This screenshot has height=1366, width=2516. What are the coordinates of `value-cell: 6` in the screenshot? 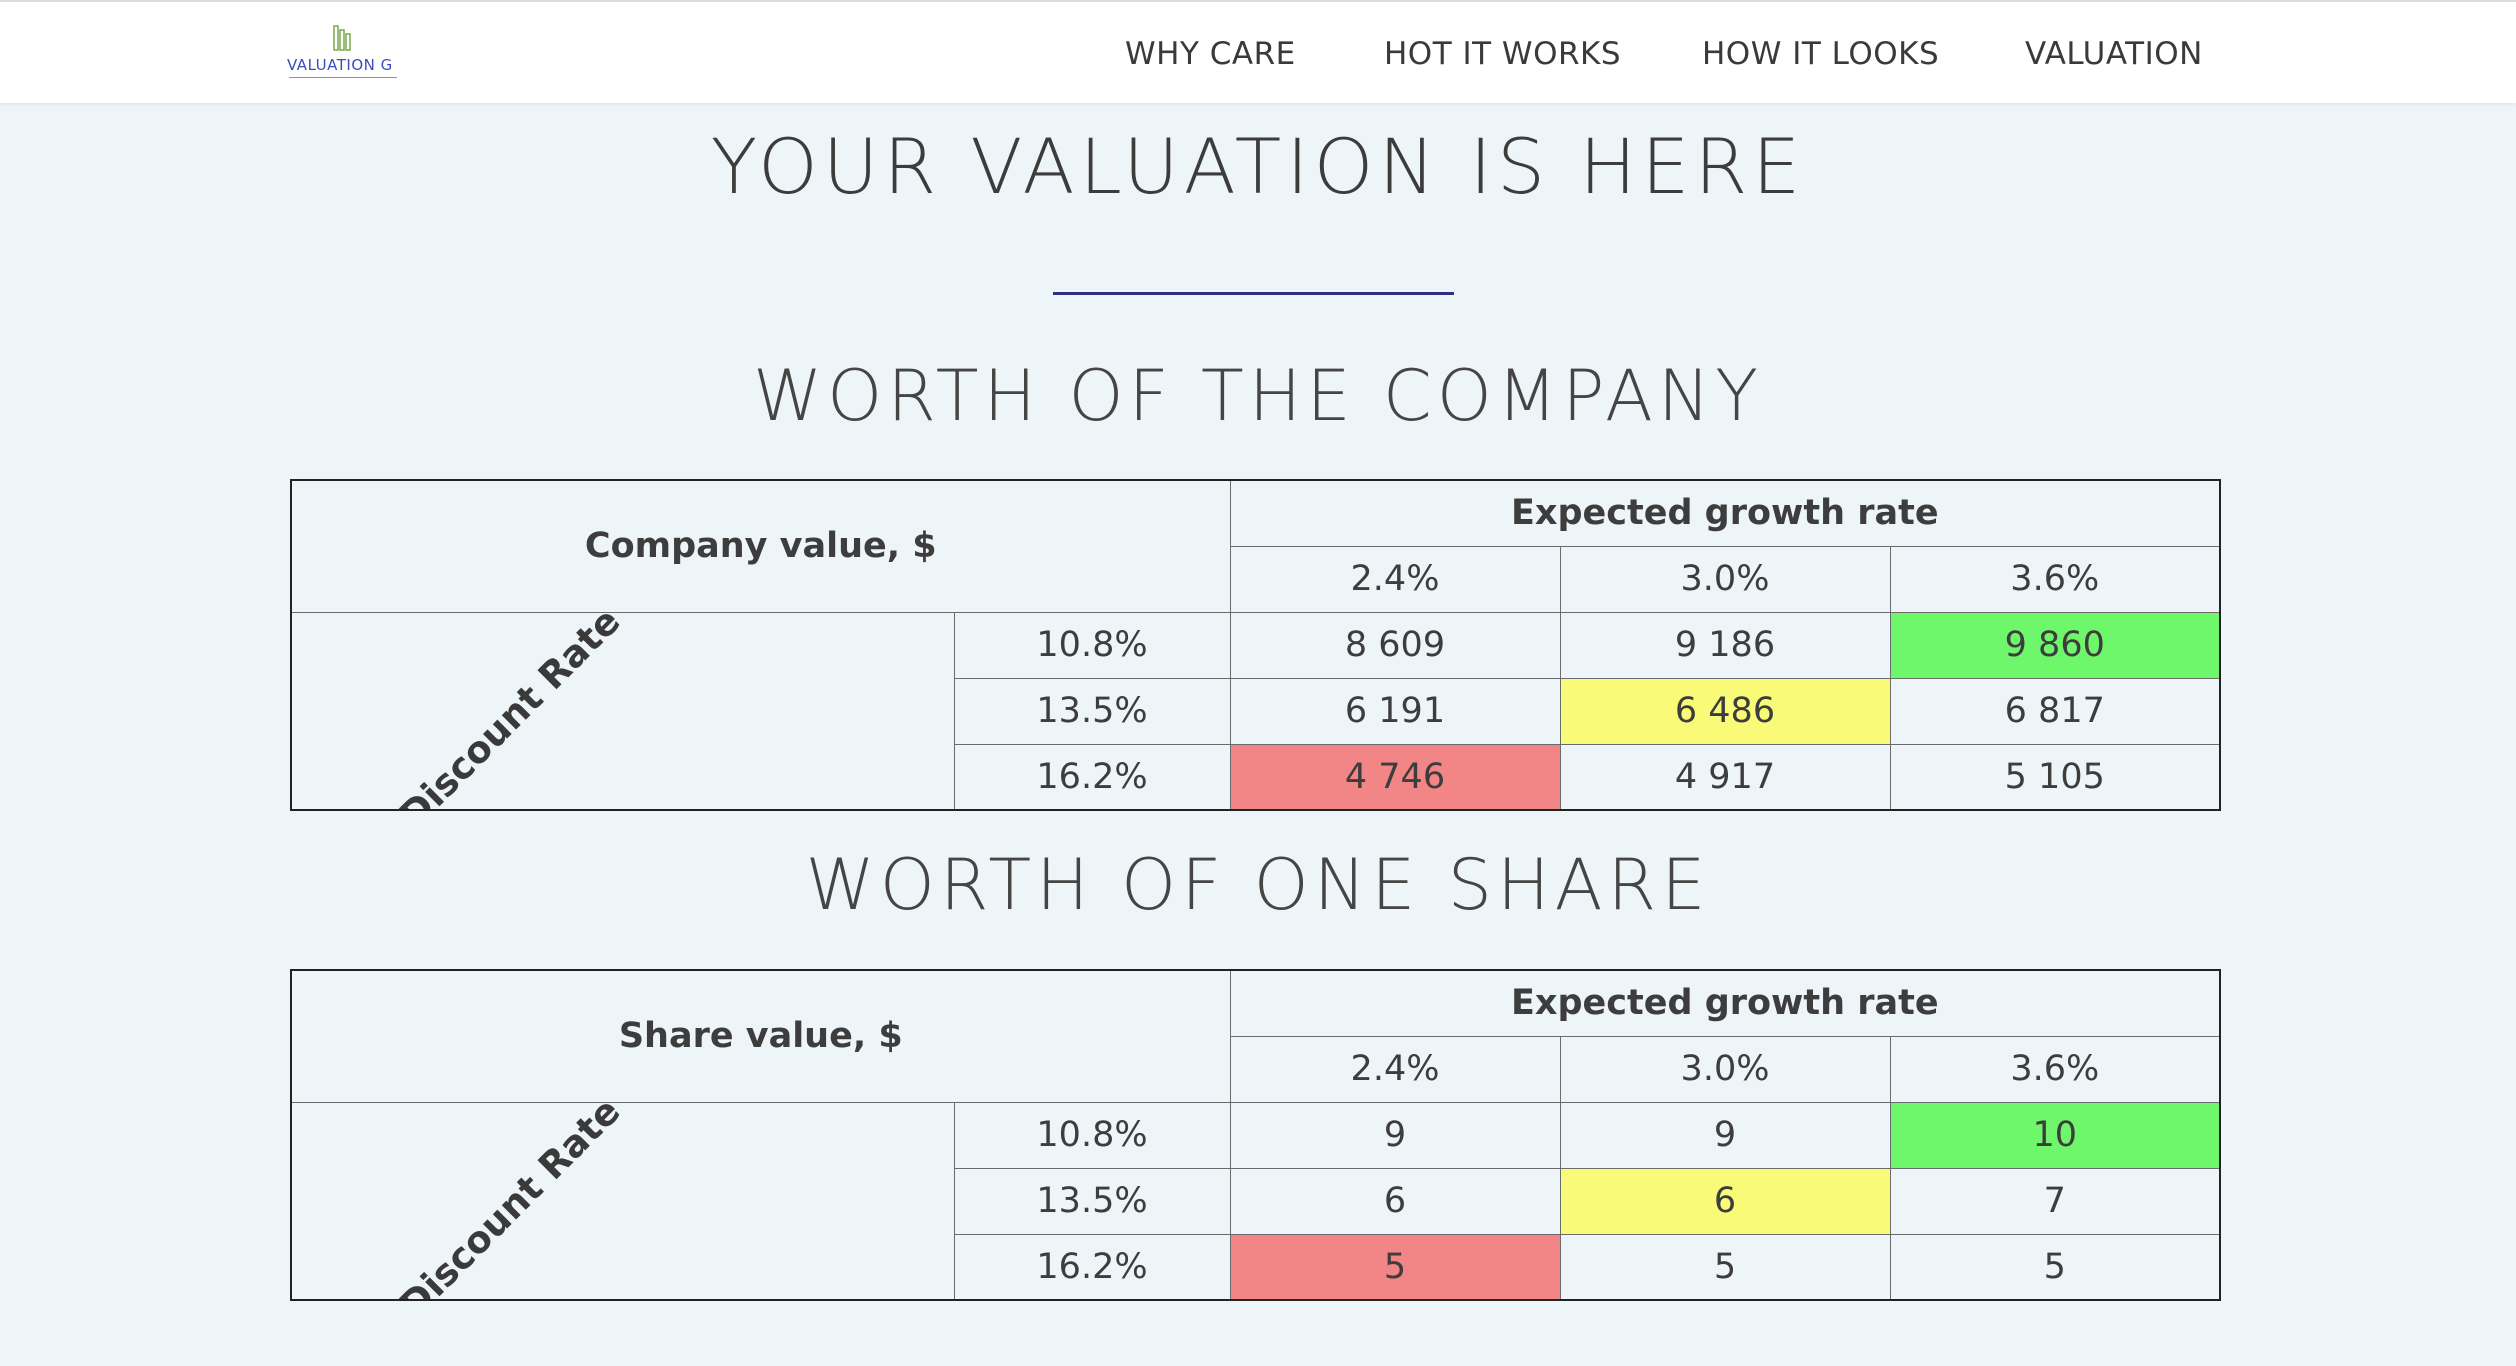 It's located at (1395, 1201).